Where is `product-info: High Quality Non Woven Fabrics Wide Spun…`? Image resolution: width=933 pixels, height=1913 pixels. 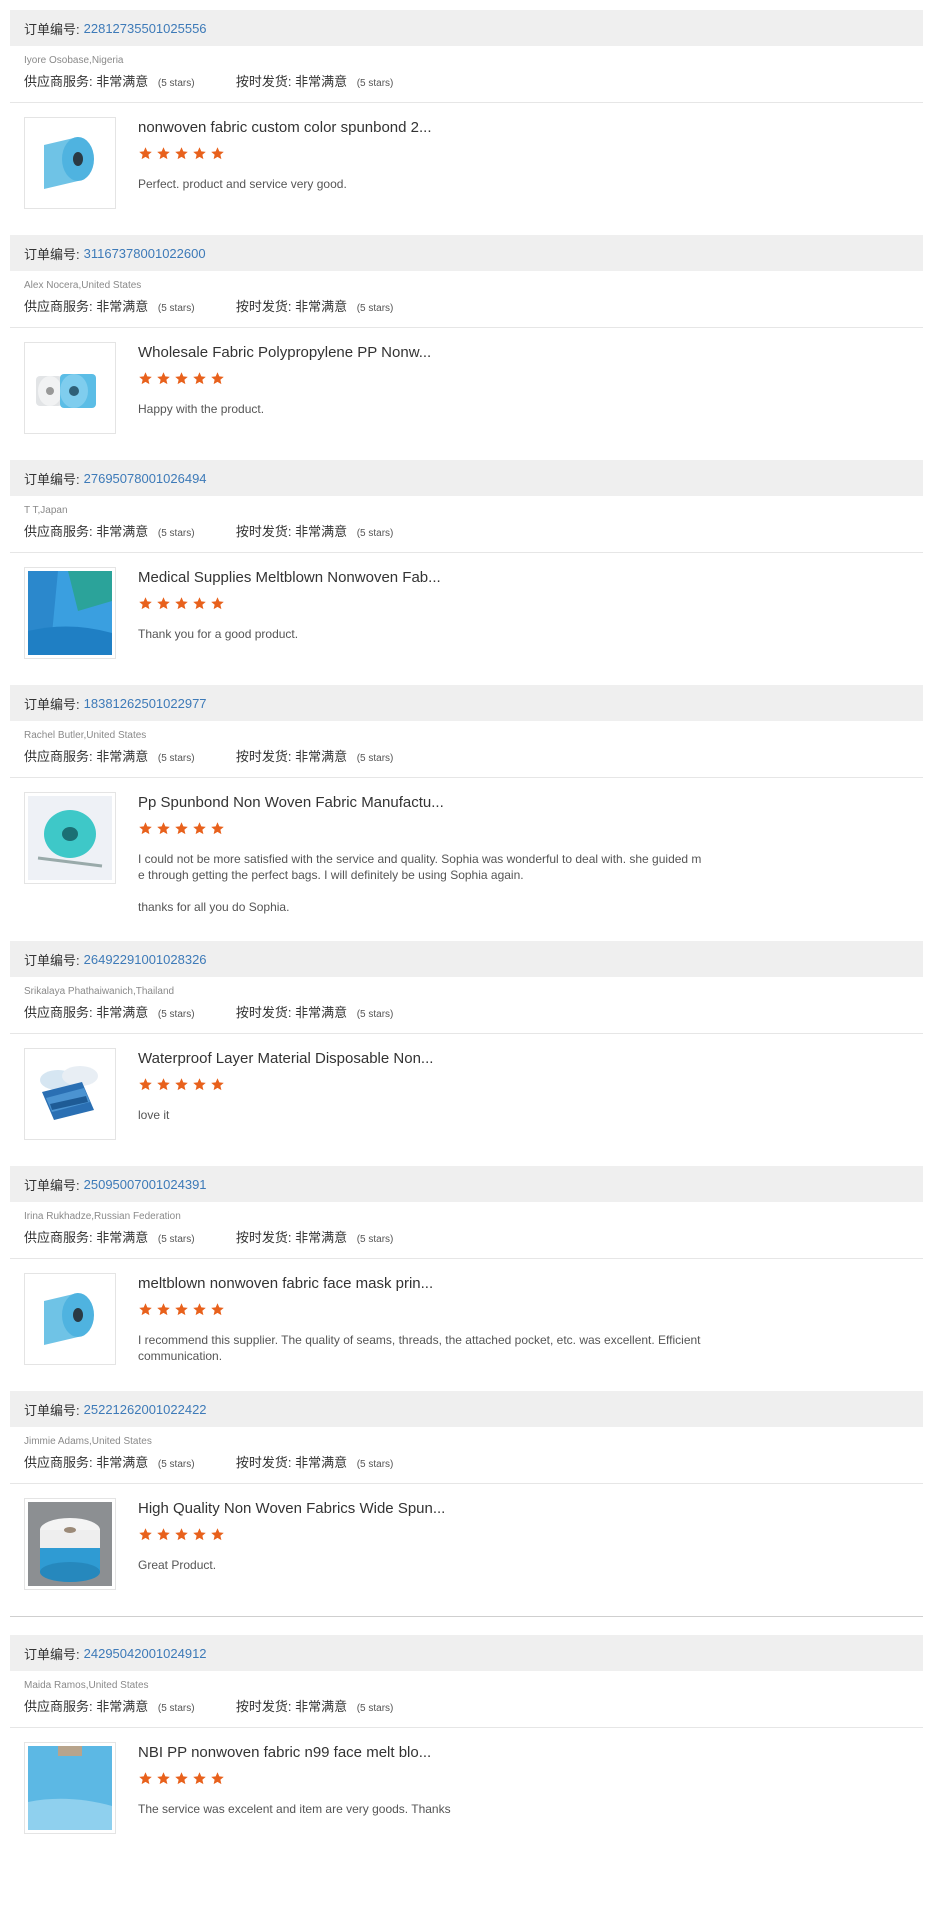 product-info: High Quality Non Woven Fabrics Wide Spun… is located at coordinates (523, 1544).